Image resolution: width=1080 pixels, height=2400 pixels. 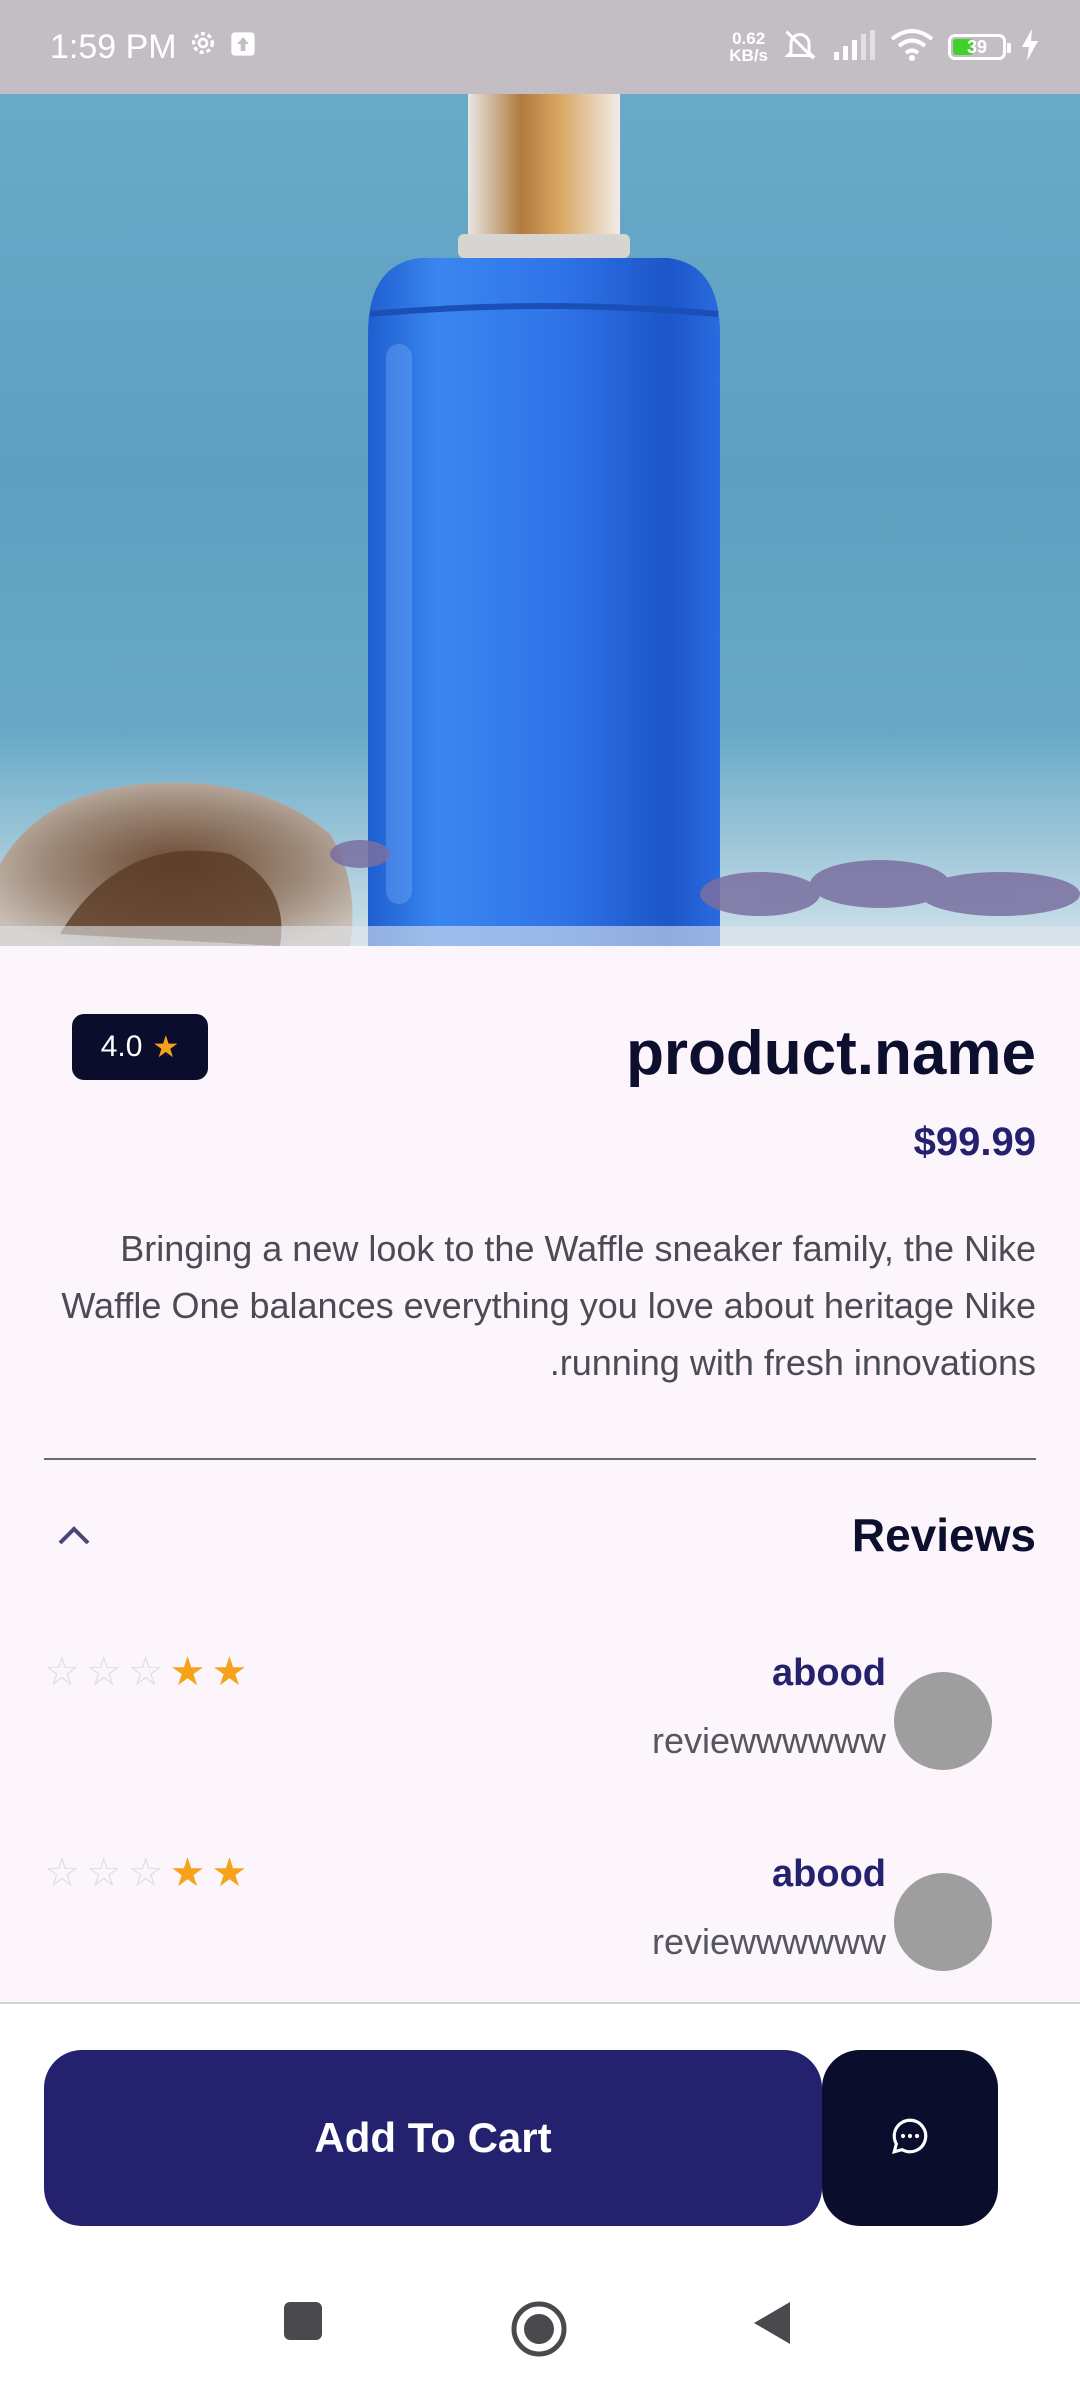 What do you see at coordinates (433, 2138) in the screenshot?
I see `add-to-cart-button: Add To Cart` at bounding box center [433, 2138].